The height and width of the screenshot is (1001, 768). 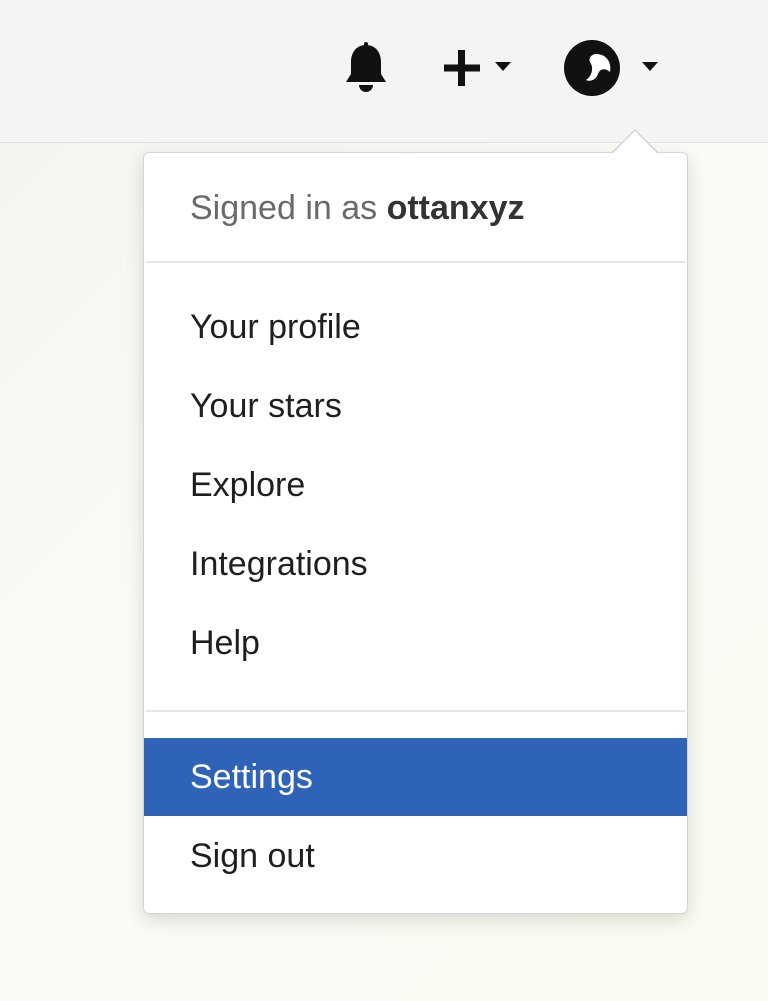 I want to click on menu-item-your-stars: Your stars, so click(x=415, y=406).